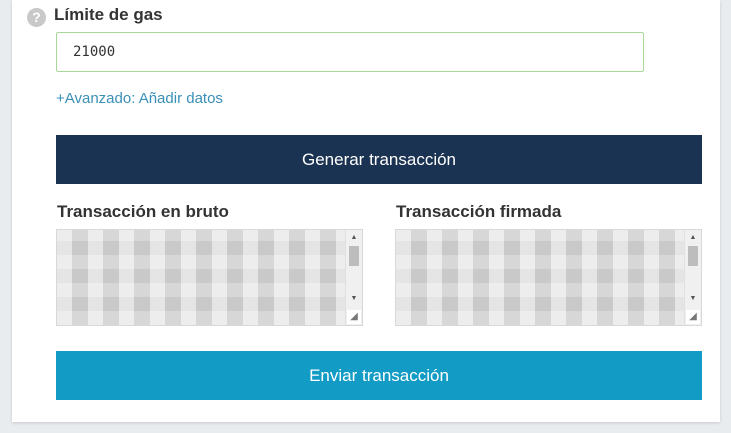 This screenshot has width=731, height=433. What do you see at coordinates (139, 98) in the screenshot?
I see `advanced-add-data-link: +Avanzado: Añadir datos` at bounding box center [139, 98].